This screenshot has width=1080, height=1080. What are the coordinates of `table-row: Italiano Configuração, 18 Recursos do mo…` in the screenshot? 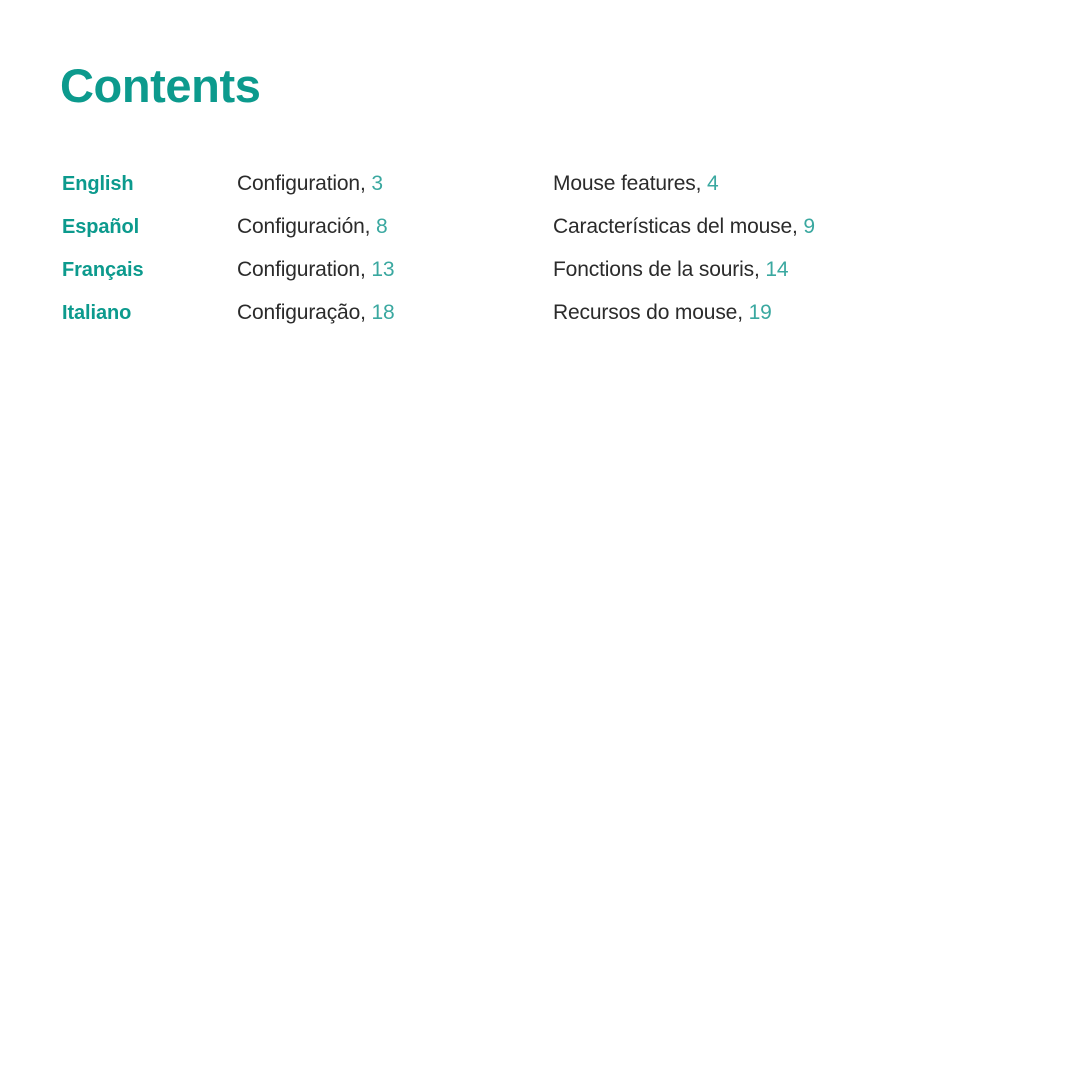 It's located at (542, 322).